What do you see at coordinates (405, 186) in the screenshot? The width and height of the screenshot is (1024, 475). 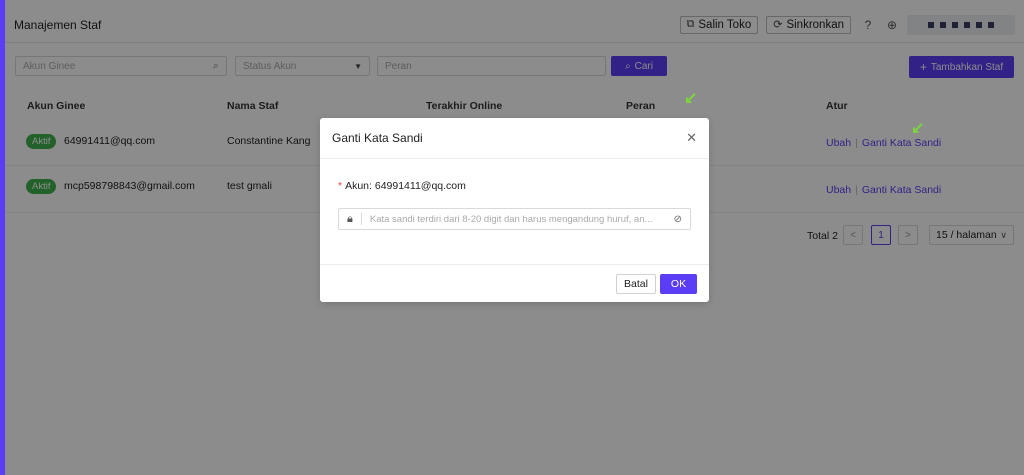 I see `account-label-text: Akun: 64991411@qq.com` at bounding box center [405, 186].